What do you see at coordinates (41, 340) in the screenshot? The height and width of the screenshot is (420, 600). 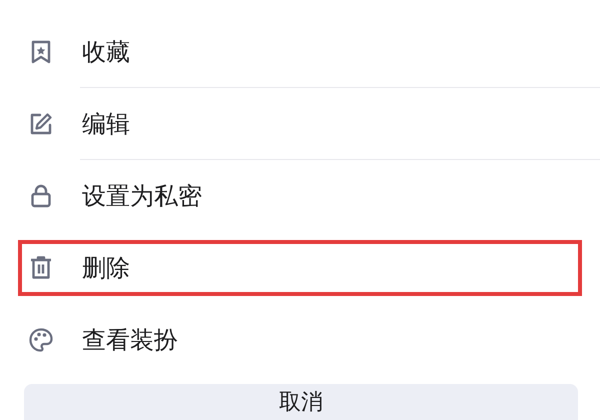 I see `palette-icon` at bounding box center [41, 340].